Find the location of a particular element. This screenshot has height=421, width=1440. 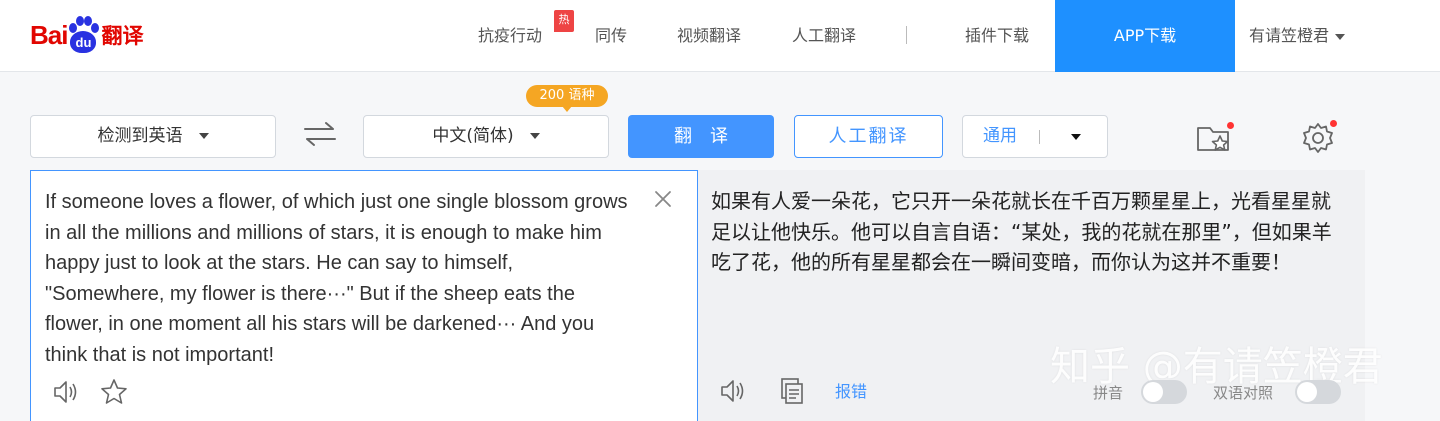

domain-label: 通用 is located at coordinates (1000, 136).